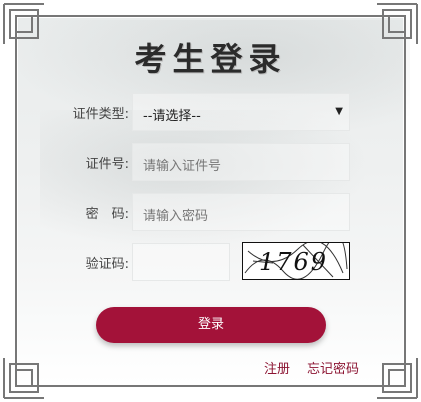 Image resolution: width=421 pixels, height=402 pixels. Describe the element at coordinates (333, 367) in the screenshot. I see `forgot-password-link: 忘记密码` at that location.